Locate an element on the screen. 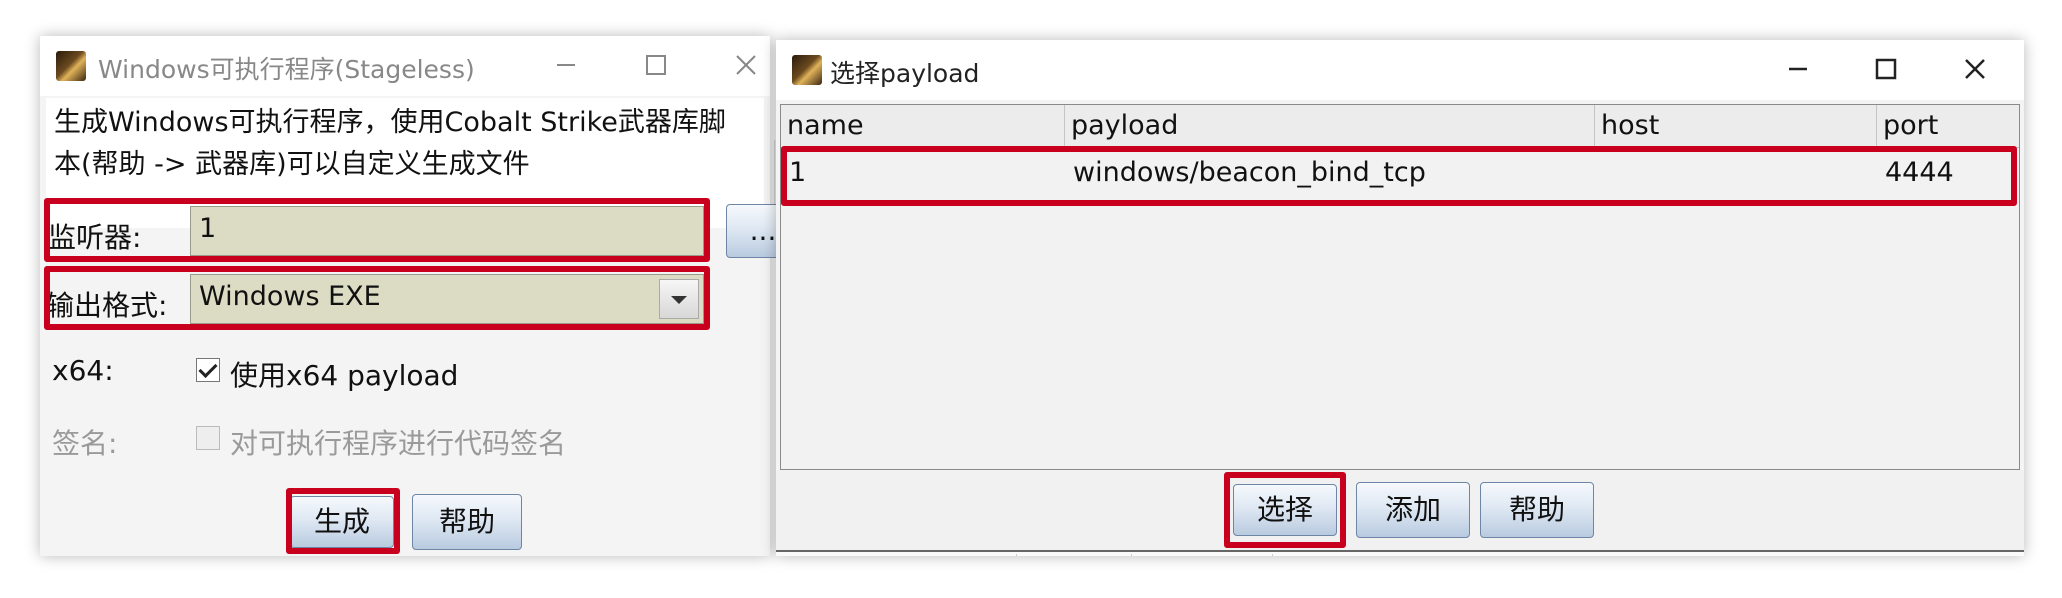 Image resolution: width=2062 pixels, height=598 pixels. table-row: 1 windows/beacon_bind_tcp 4444 is located at coordinates (1400, 173).